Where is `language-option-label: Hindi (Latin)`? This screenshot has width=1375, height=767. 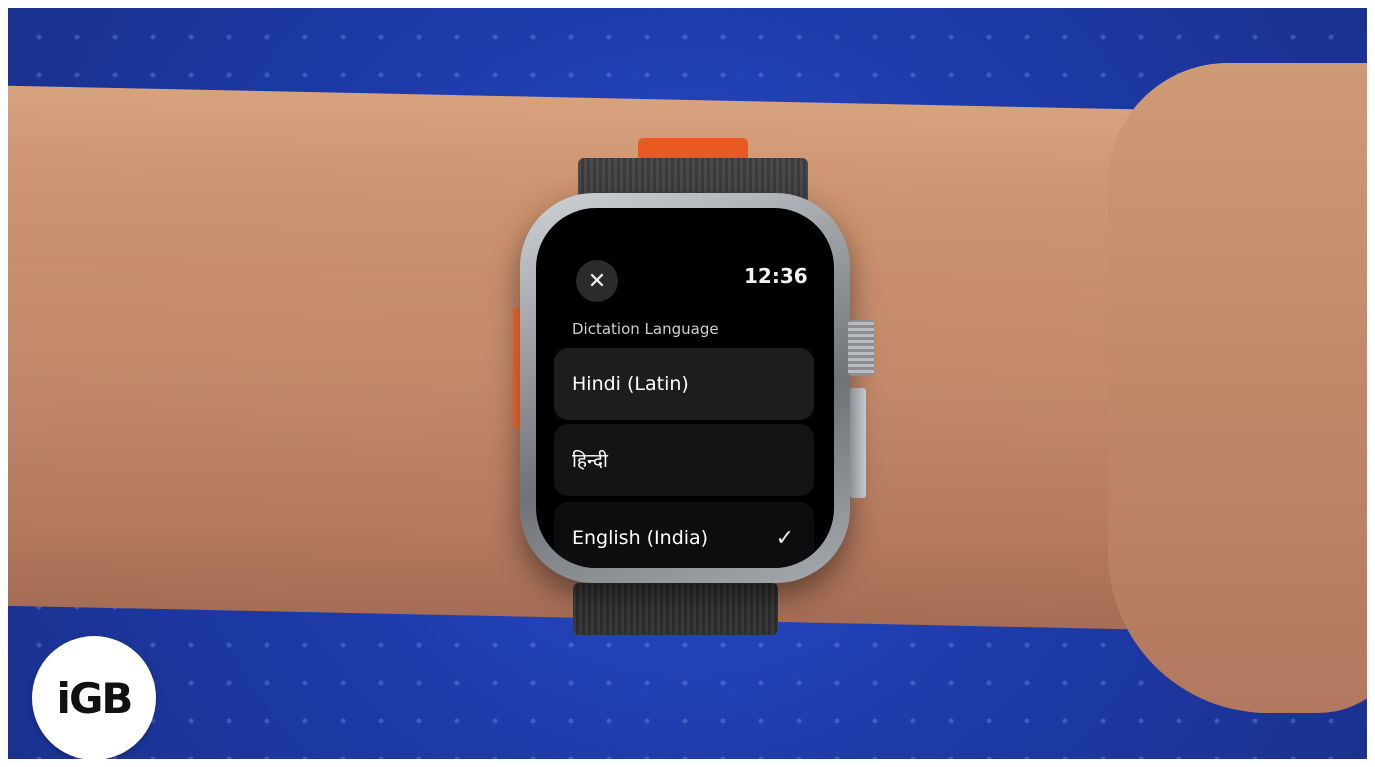
language-option-label: Hindi (Latin) is located at coordinates (630, 384).